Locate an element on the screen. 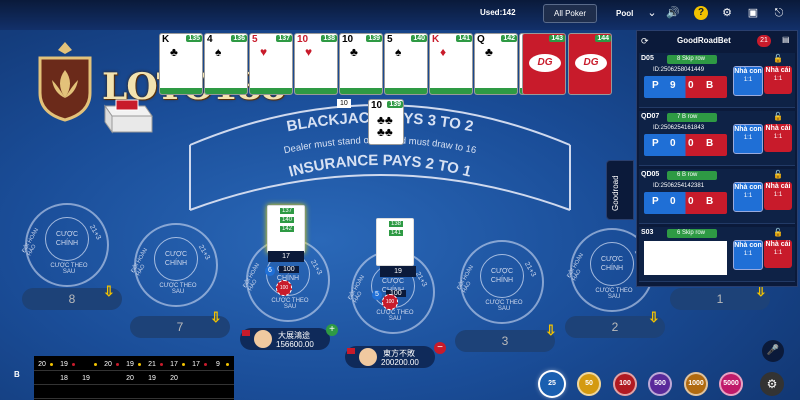 The image size is (800, 400). chip-100: 100 is located at coordinates (625, 384).